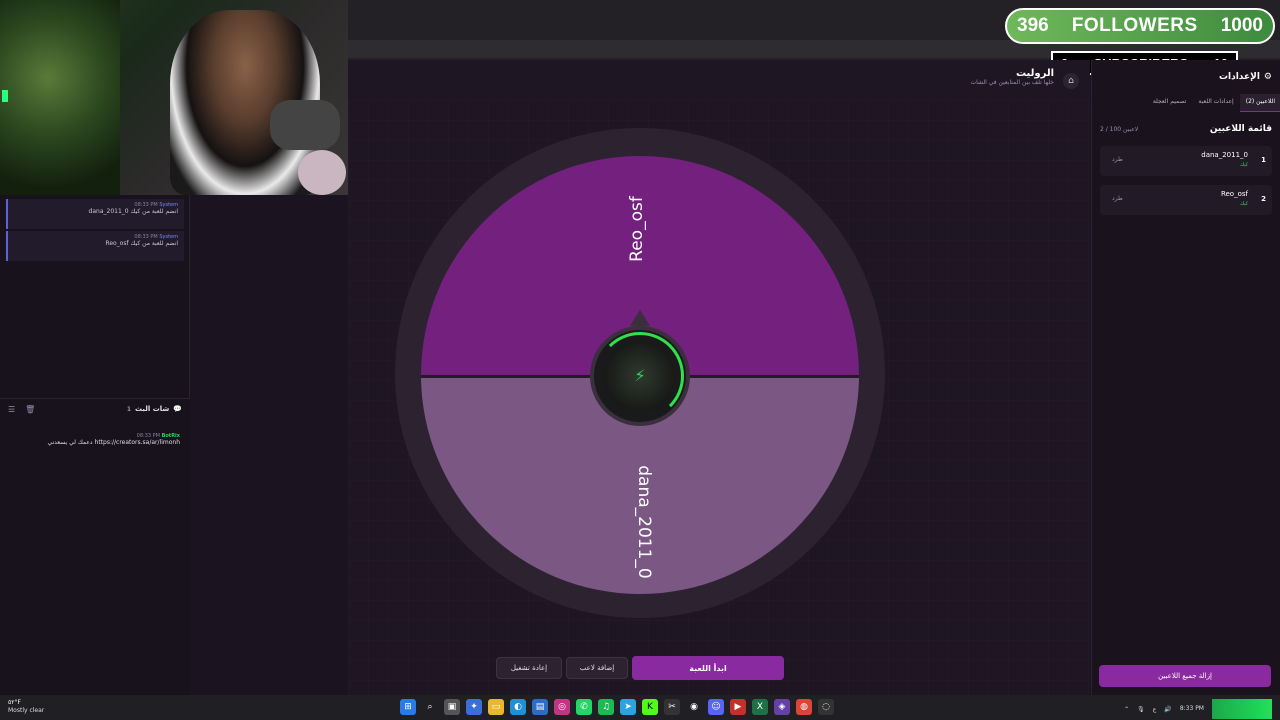 This screenshot has height=720, width=1280. I want to click on weather-temp: ٥٢°F, so click(14, 702).